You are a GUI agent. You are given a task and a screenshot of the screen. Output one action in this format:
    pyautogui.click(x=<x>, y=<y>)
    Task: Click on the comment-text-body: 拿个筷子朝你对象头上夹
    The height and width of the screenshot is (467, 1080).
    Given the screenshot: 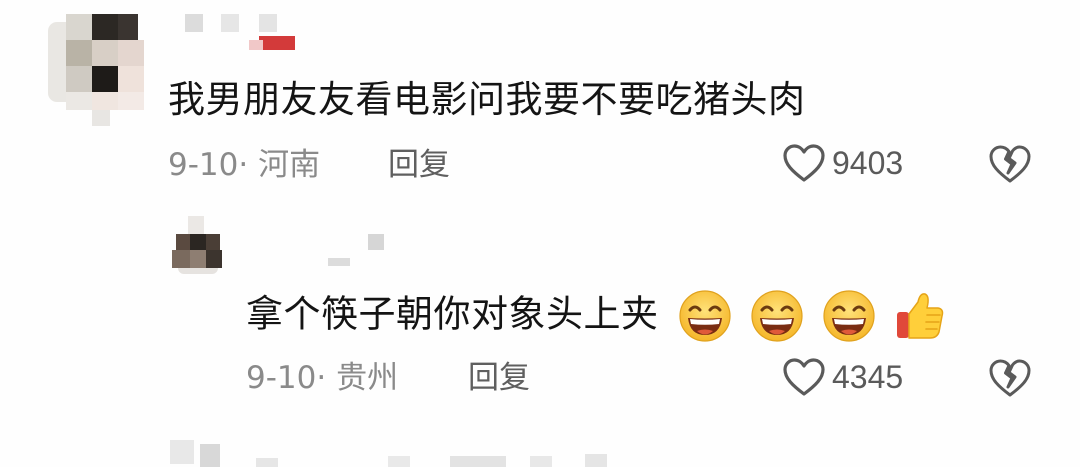 What is the action you would take?
    pyautogui.click(x=452, y=314)
    